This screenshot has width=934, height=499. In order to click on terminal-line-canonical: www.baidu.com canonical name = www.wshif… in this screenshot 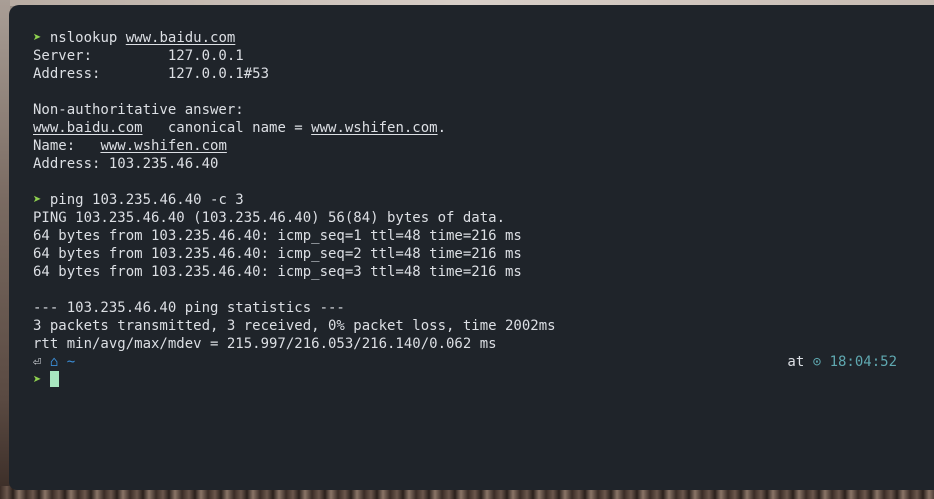, I will do `click(483, 128)`.